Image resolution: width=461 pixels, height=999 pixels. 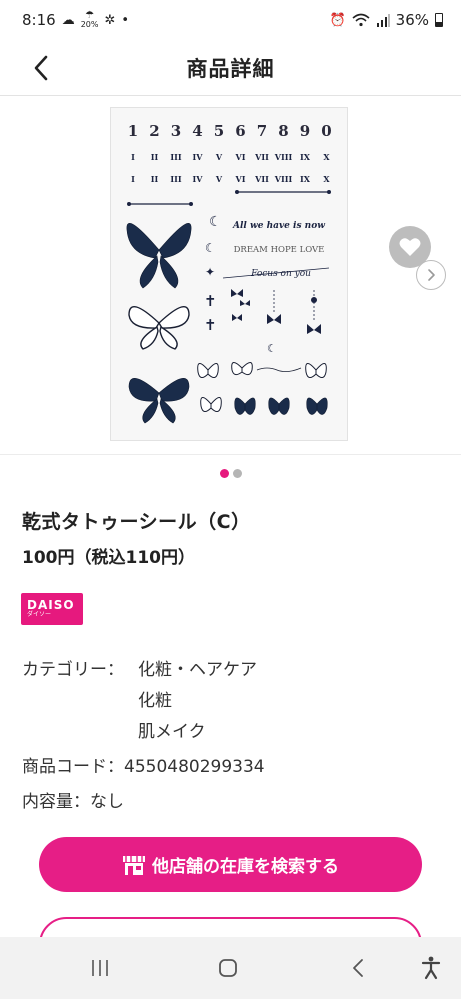 What do you see at coordinates (52, 609) in the screenshot?
I see `brand-logo: DAISO ダイソー` at bounding box center [52, 609].